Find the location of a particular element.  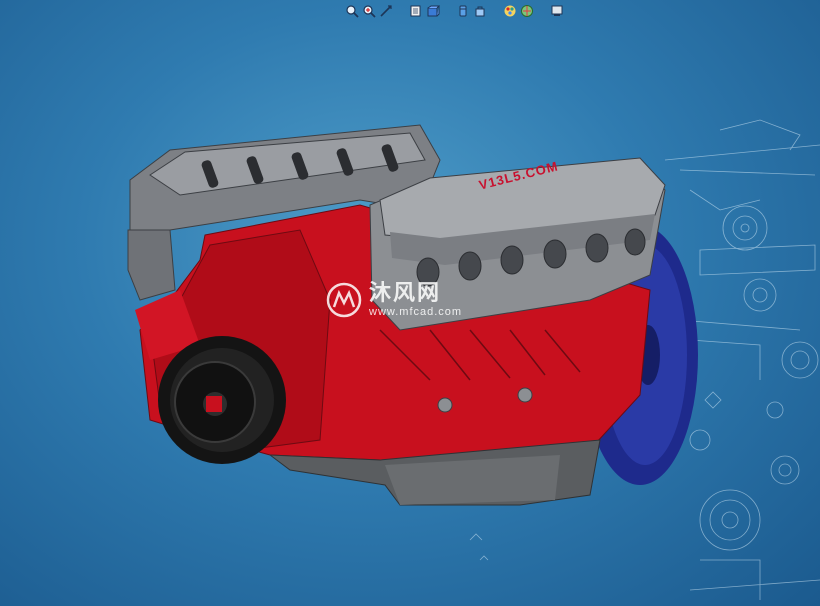

hide-show-items-button is located at coordinates (480, 11).